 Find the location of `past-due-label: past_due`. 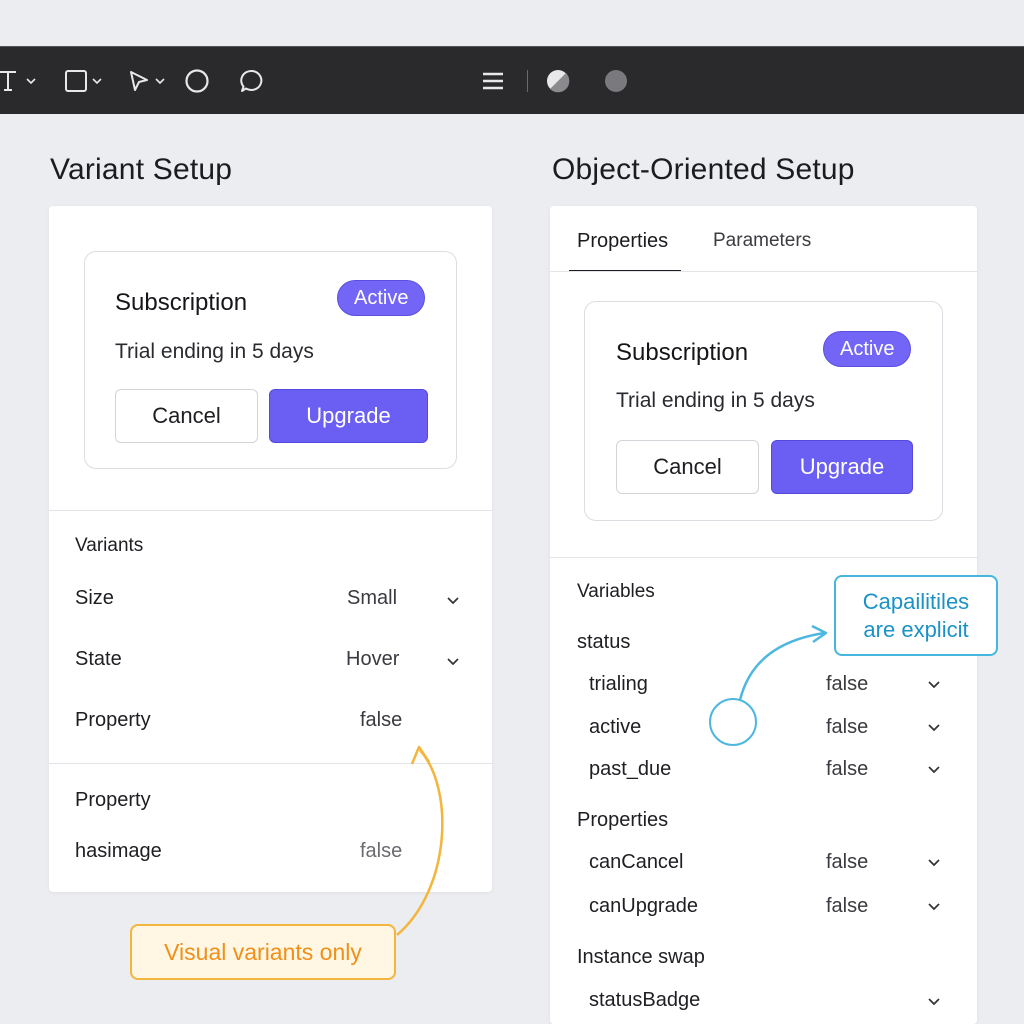

past-due-label: past_due is located at coordinates (630, 769).